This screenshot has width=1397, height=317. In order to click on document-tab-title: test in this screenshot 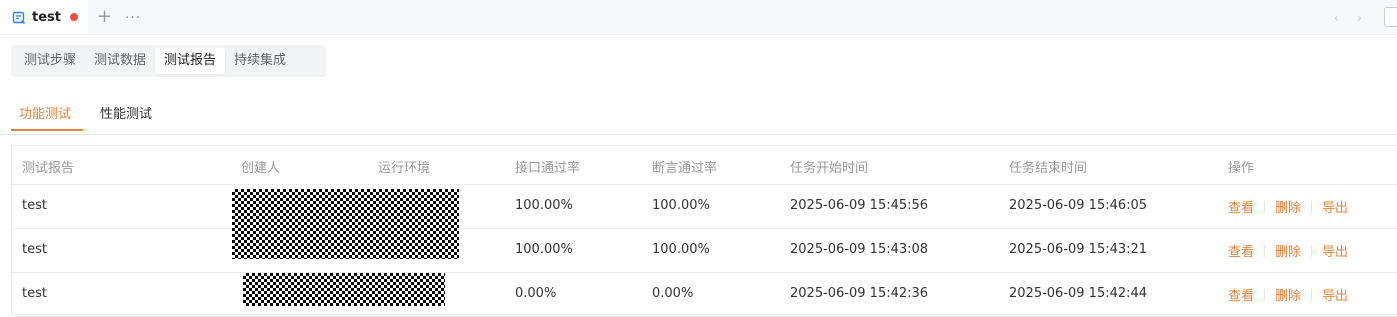, I will do `click(46, 17)`.